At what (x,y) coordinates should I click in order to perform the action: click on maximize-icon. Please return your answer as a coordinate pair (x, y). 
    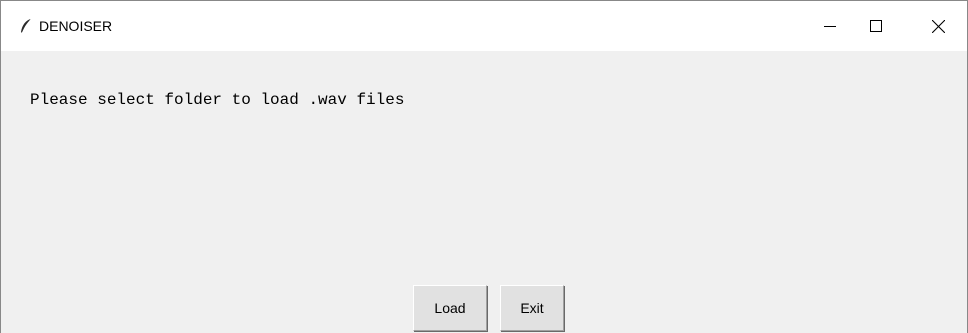
    Looking at the image, I should click on (876, 26).